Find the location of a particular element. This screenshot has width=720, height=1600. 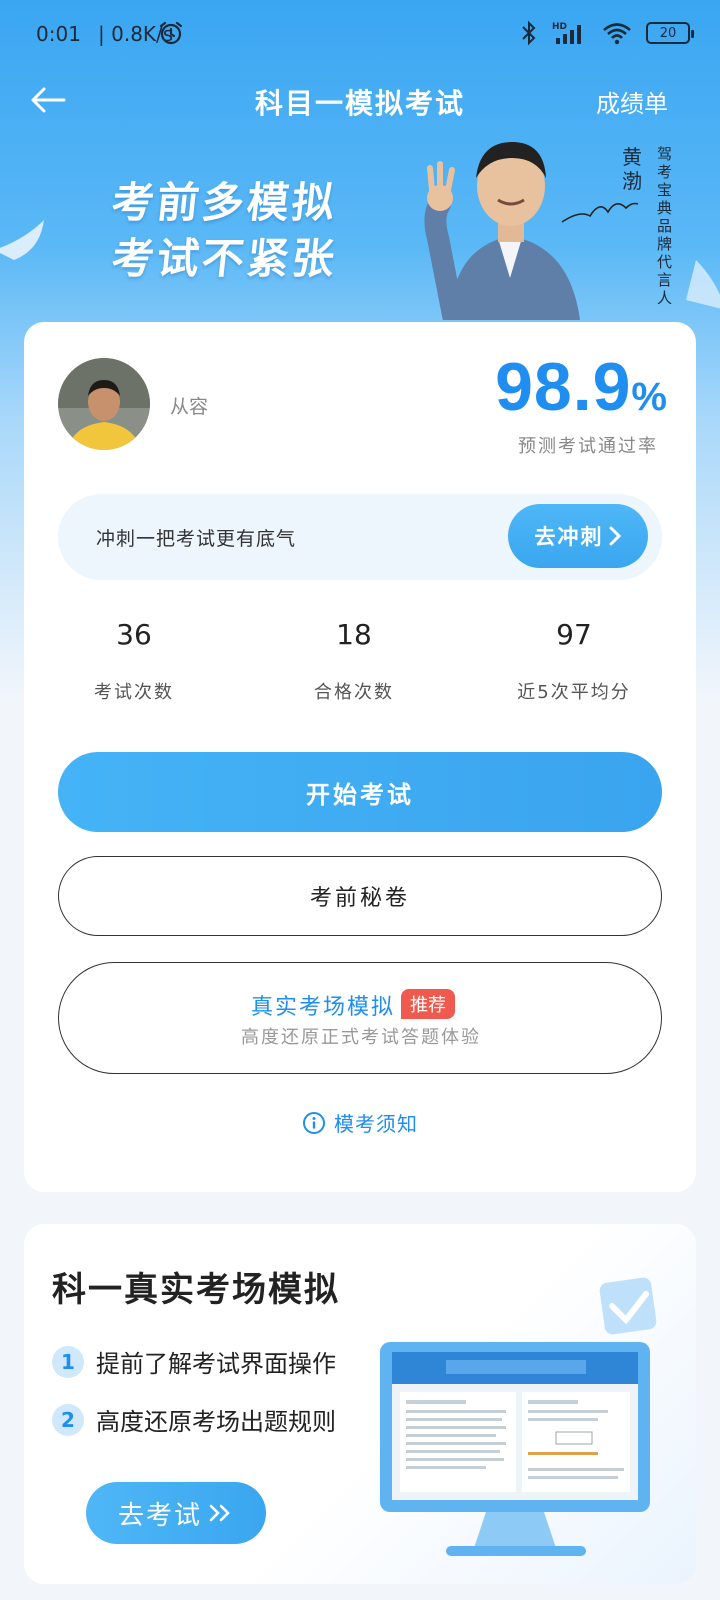

status-time: 0:01 is located at coordinates (58, 34).